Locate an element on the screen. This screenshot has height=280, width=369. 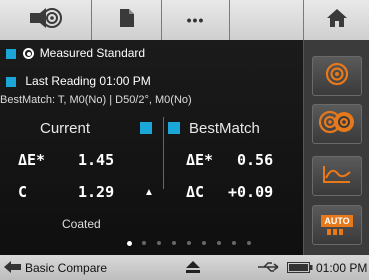
trend-graph-icon is located at coordinates (337, 176).